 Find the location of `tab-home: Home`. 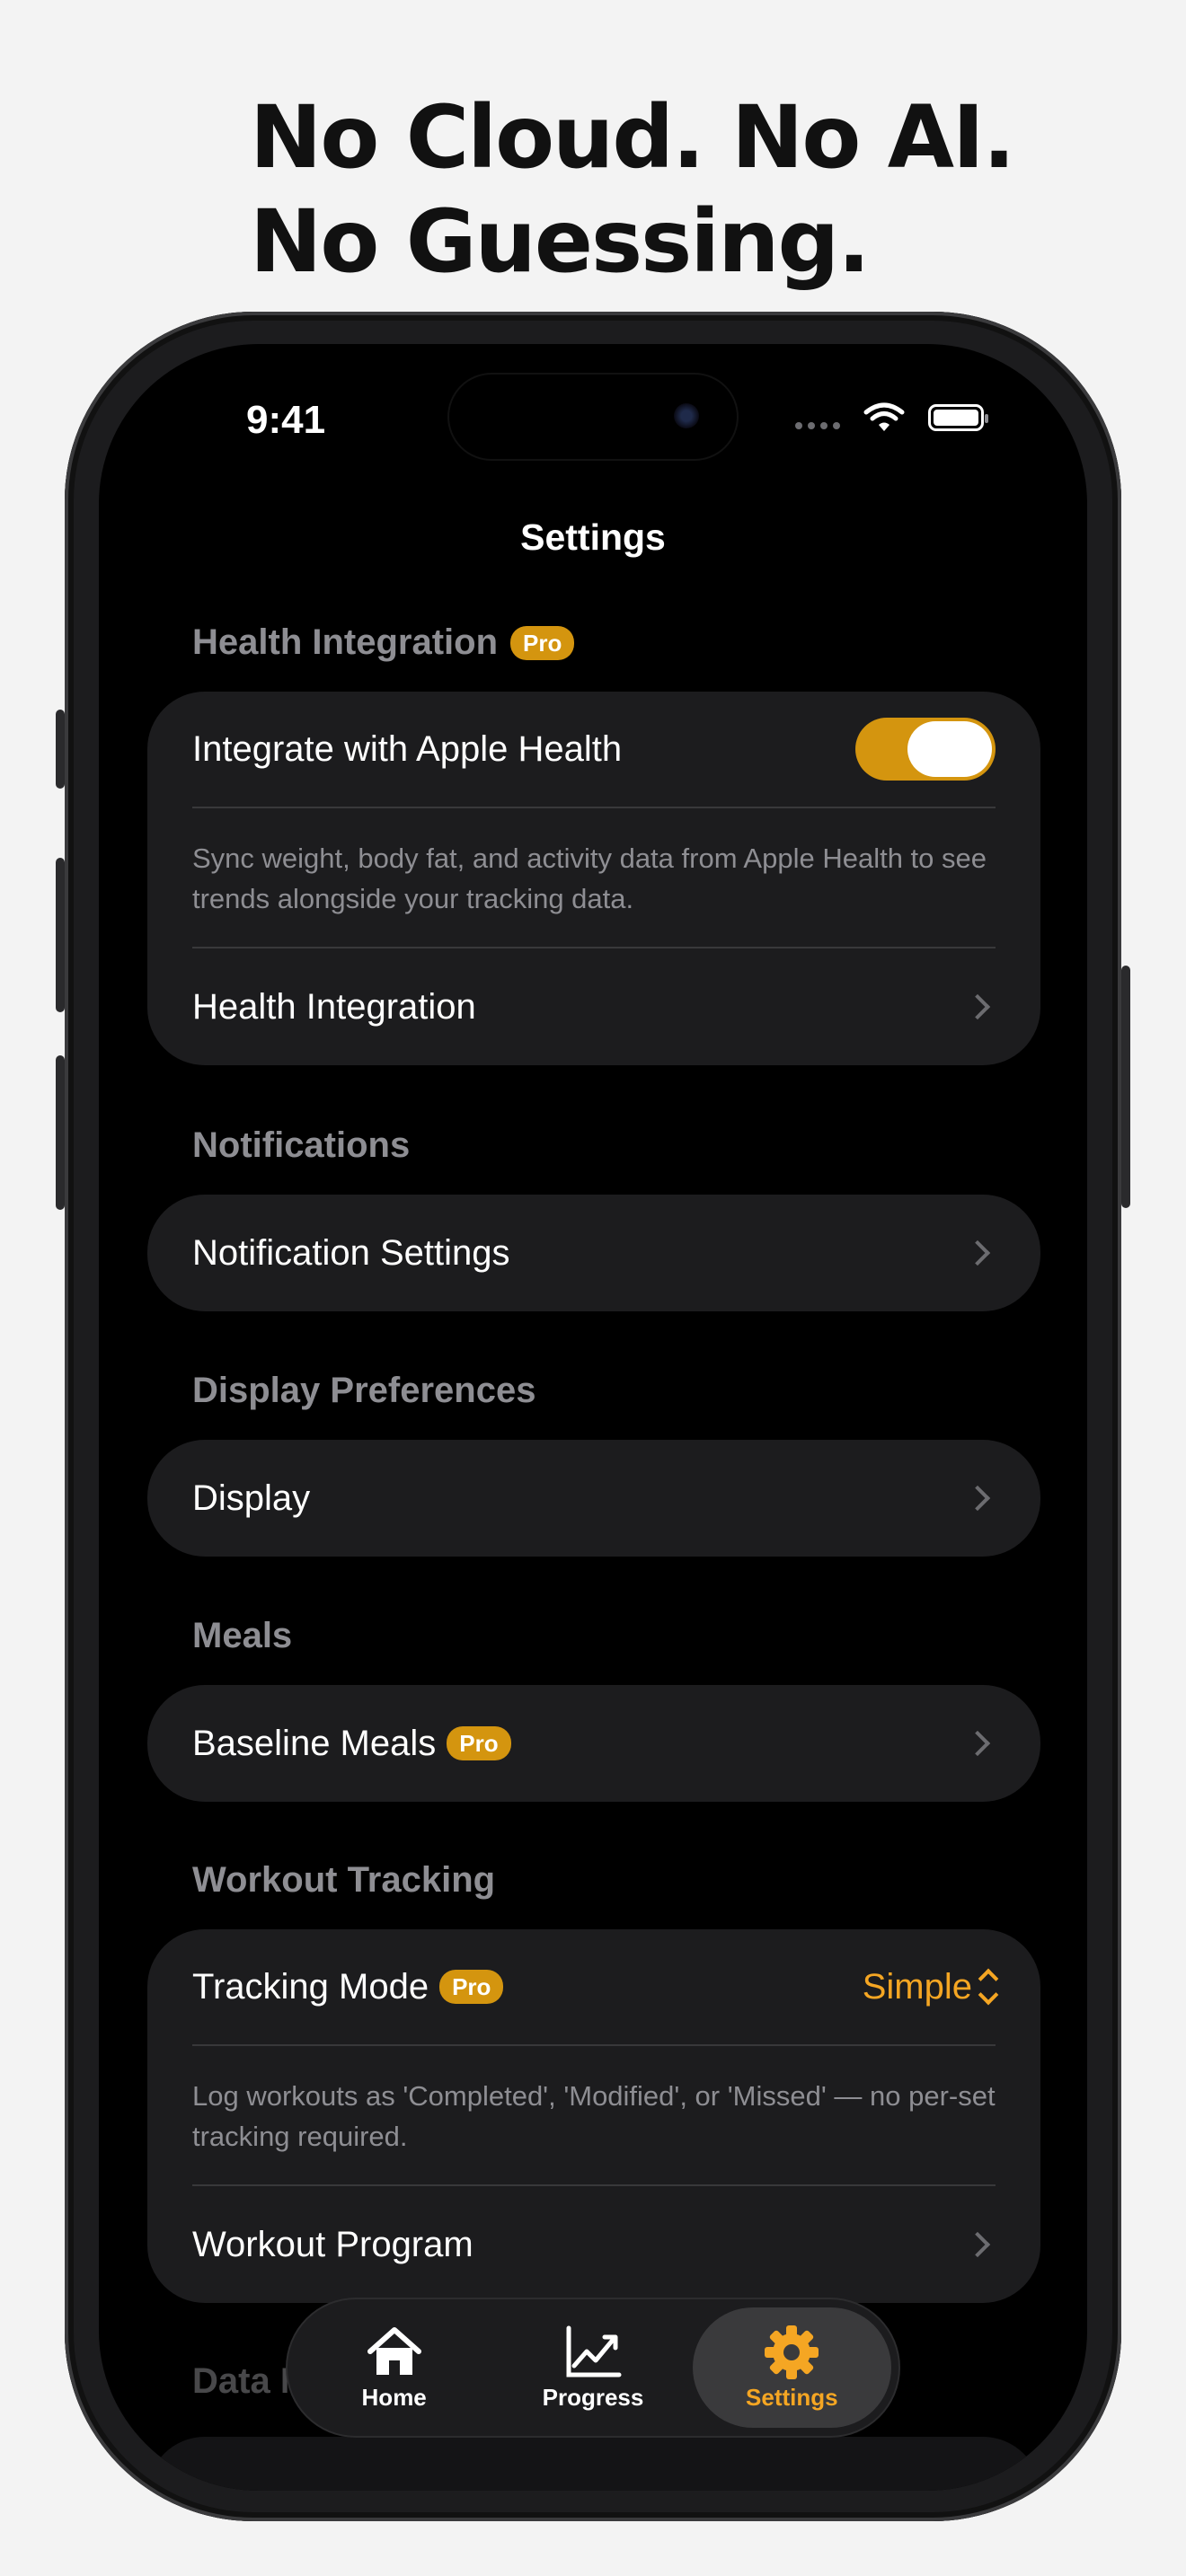

tab-home: Home is located at coordinates (394, 2367).